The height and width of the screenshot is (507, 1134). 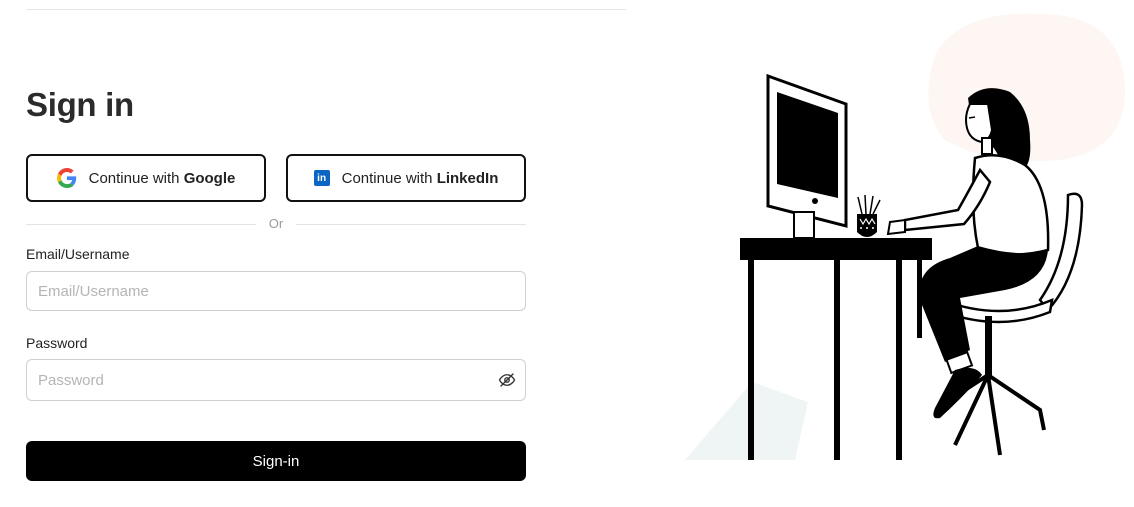 I want to click on desk-top, so click(x=836, y=249).